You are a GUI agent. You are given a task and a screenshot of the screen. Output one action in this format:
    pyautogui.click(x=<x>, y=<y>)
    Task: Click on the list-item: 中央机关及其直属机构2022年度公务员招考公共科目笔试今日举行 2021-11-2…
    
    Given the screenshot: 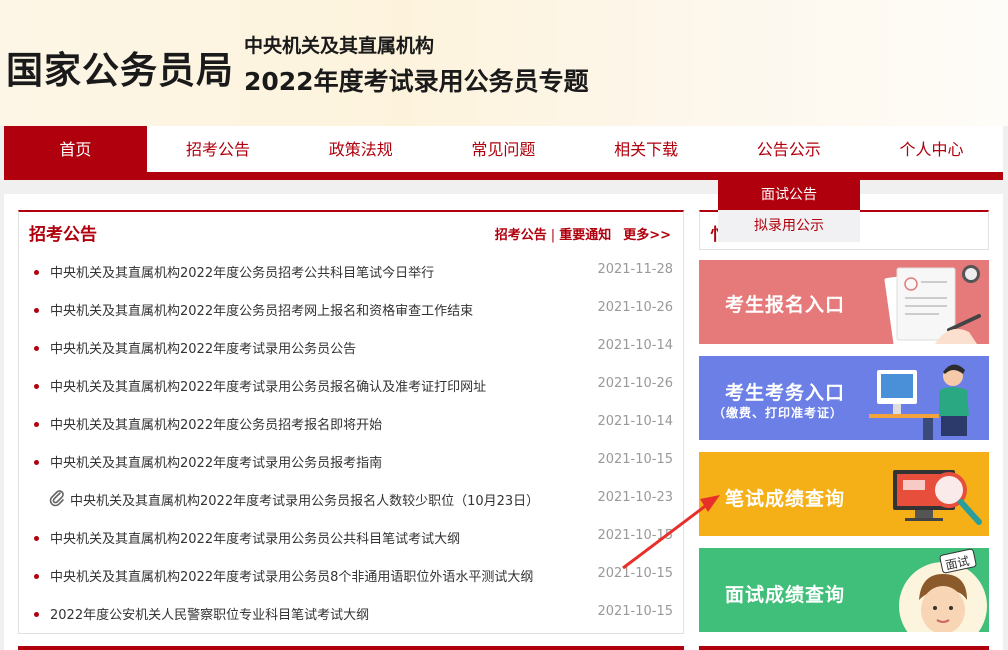 What is the action you would take?
    pyautogui.click(x=351, y=271)
    